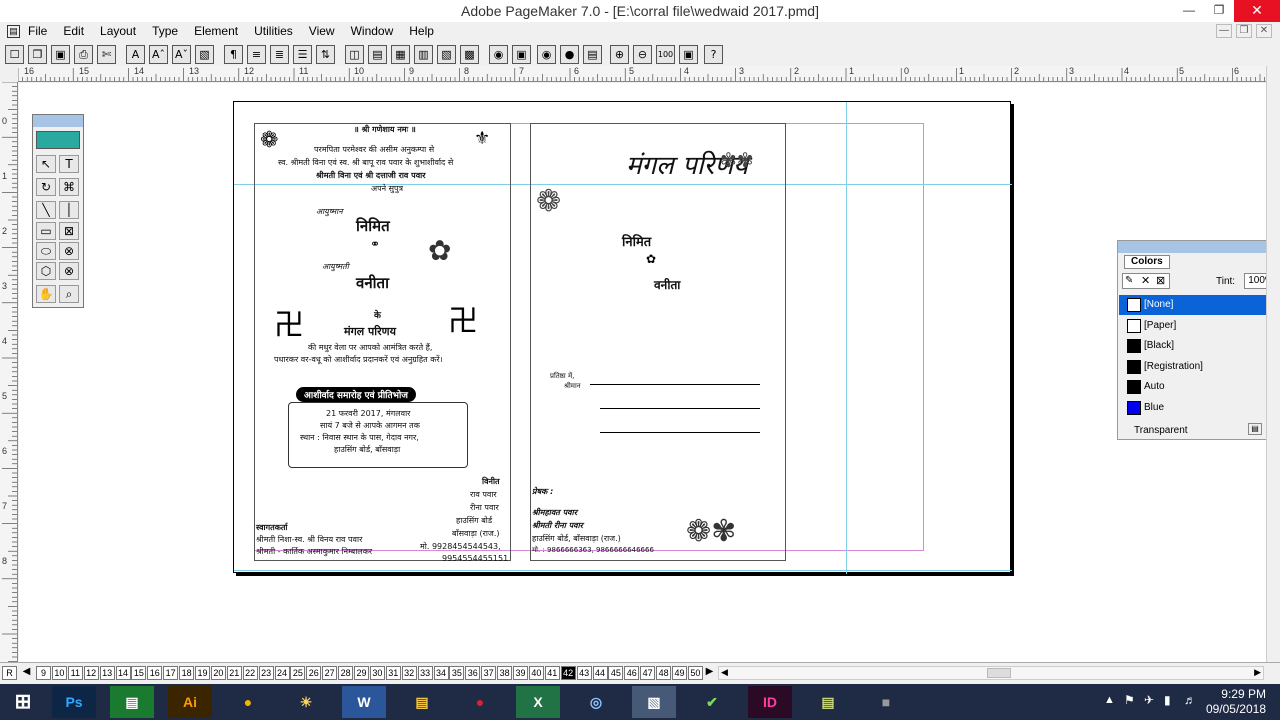  I want to click on menu-layout: Layout, so click(118, 31).